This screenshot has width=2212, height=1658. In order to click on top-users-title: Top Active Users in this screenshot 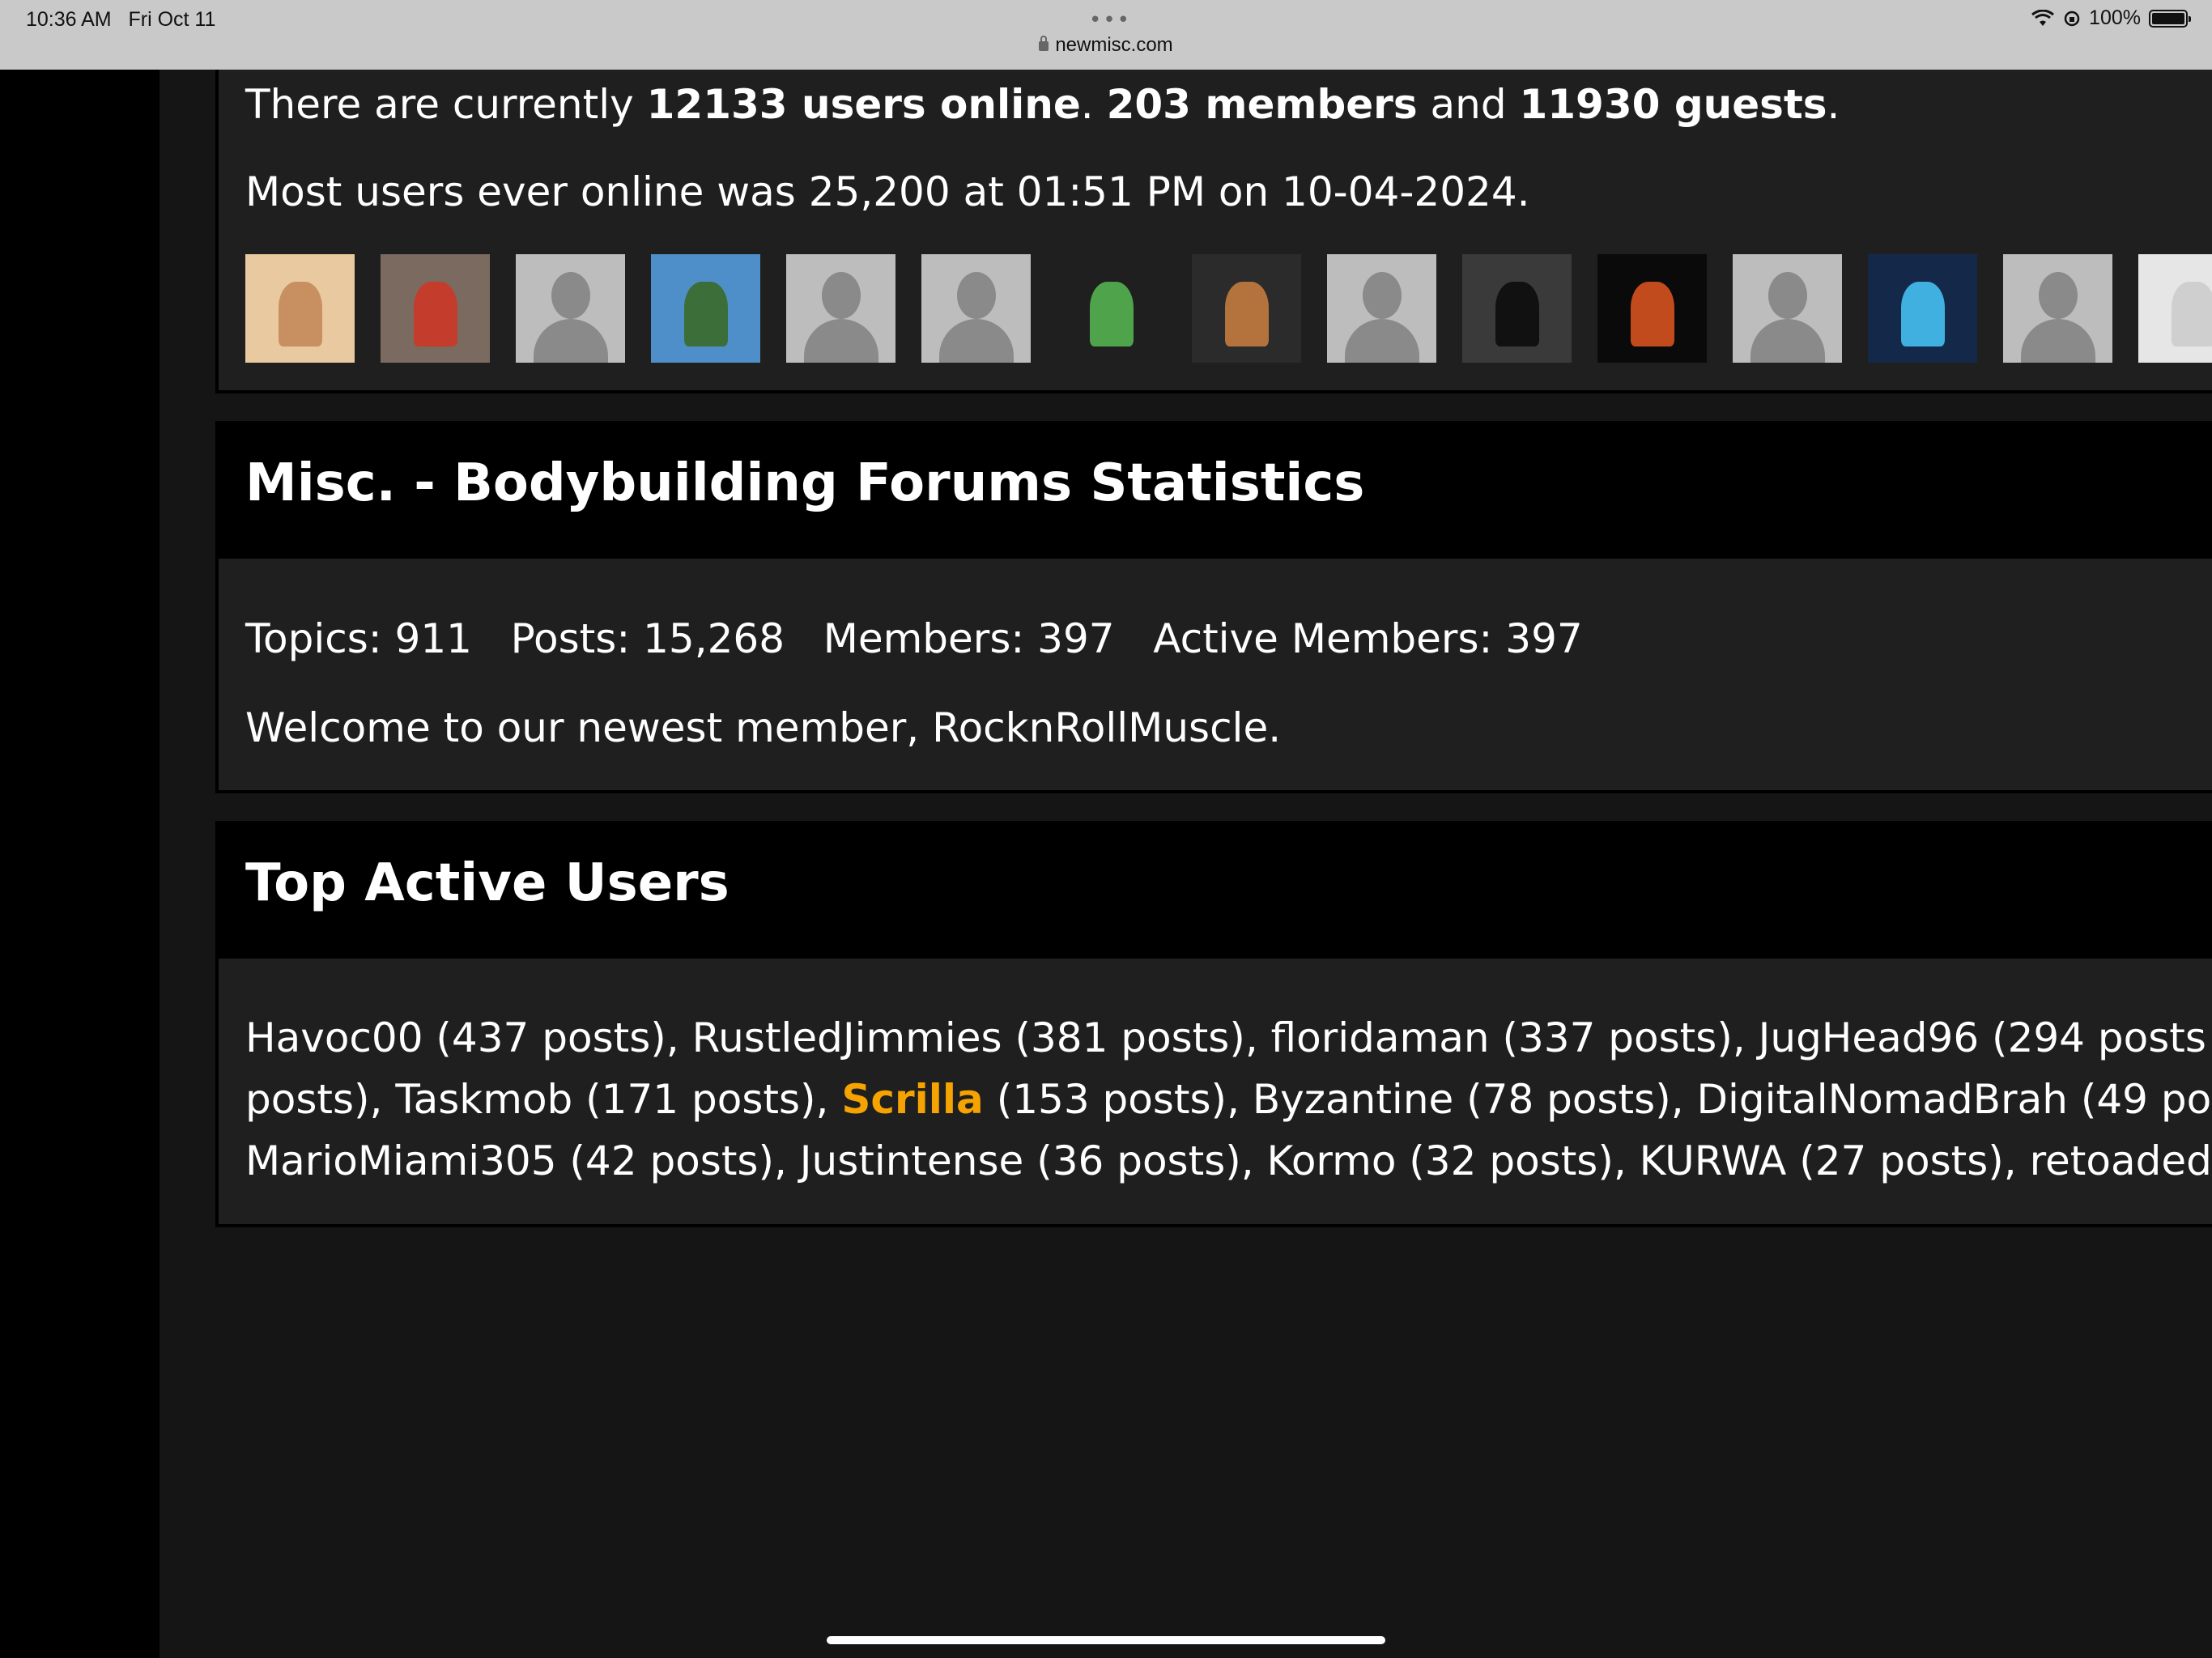, I will do `click(488, 883)`.